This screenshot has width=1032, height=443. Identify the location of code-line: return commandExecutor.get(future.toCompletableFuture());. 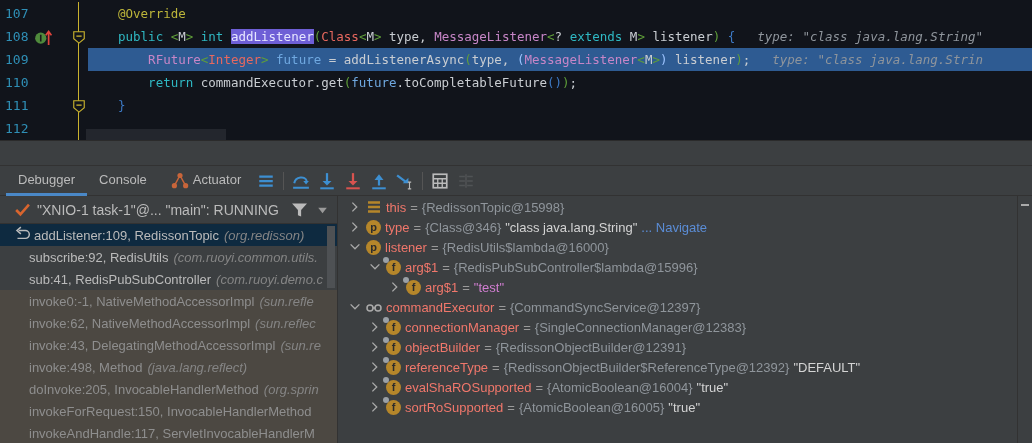
(362, 82).